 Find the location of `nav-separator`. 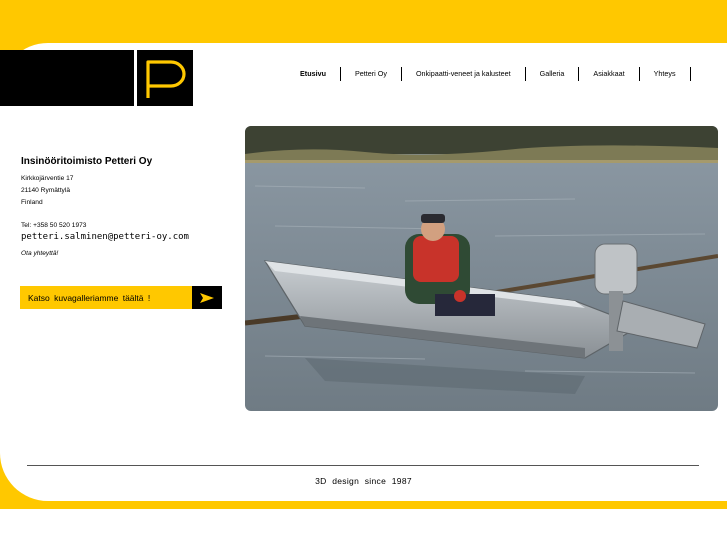

nav-separator is located at coordinates (690, 73).